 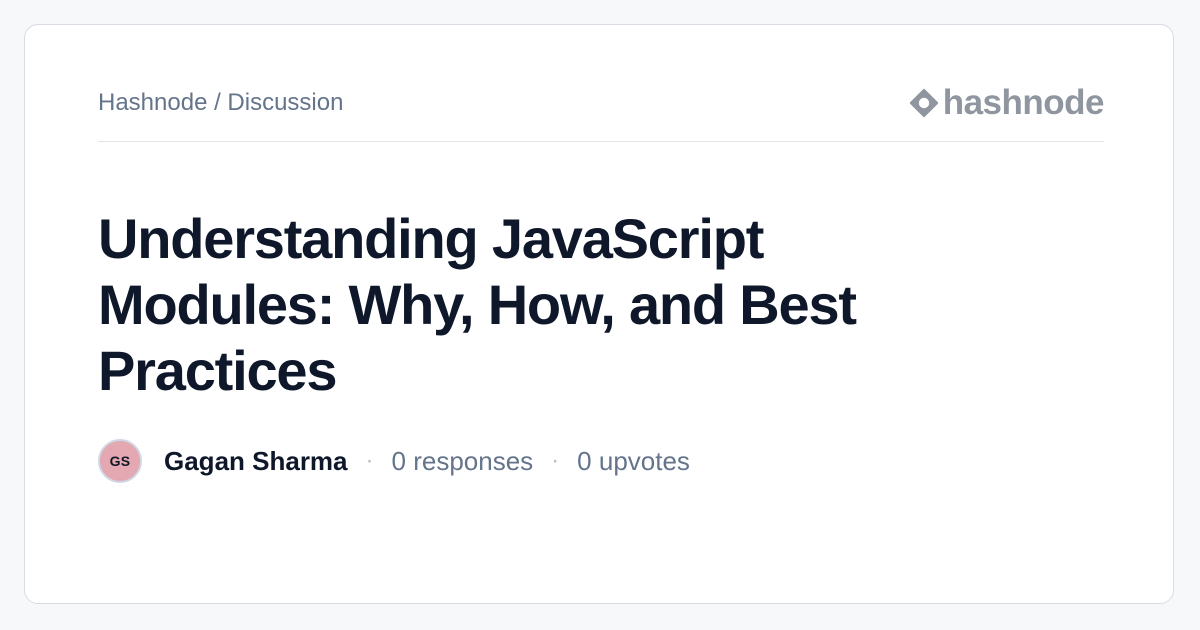 What do you see at coordinates (256, 461) in the screenshot?
I see `author-name: Gagan Sharma` at bounding box center [256, 461].